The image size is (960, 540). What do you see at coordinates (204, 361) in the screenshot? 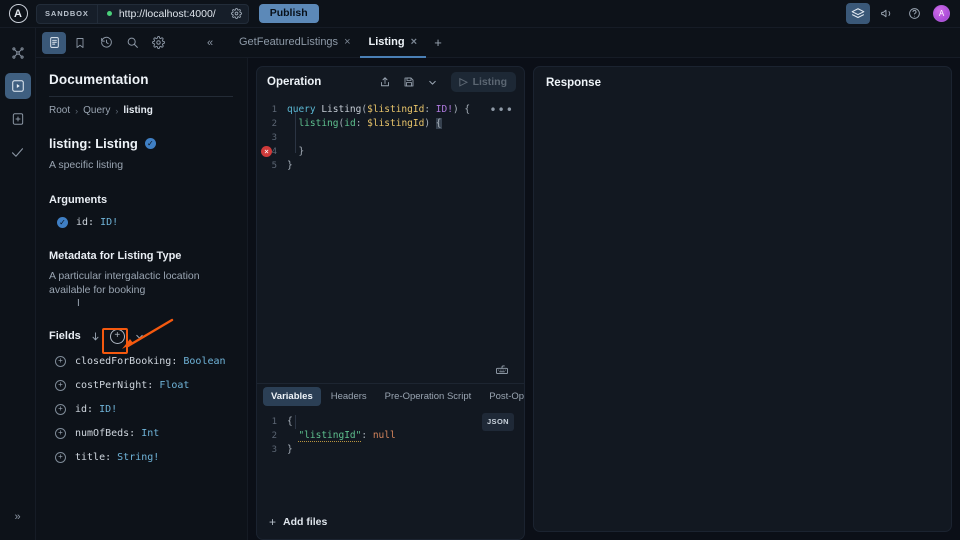
I see `field-type: Boolean` at bounding box center [204, 361].